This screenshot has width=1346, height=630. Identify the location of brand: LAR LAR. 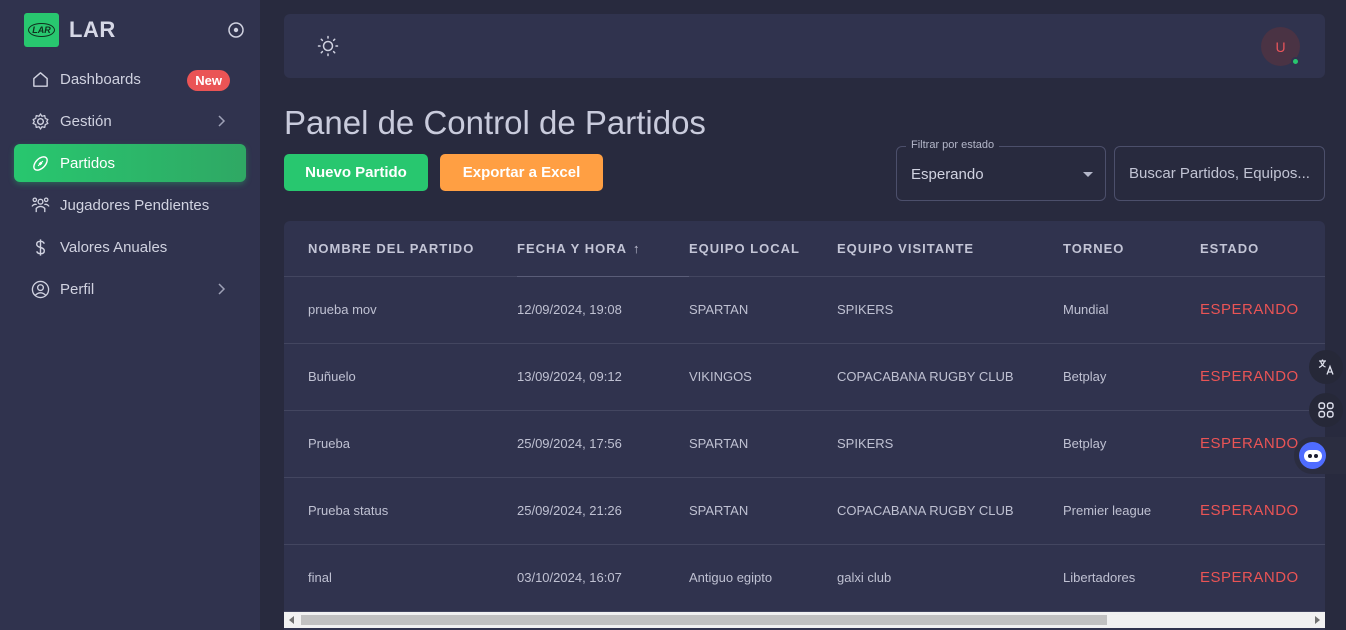
(70, 30).